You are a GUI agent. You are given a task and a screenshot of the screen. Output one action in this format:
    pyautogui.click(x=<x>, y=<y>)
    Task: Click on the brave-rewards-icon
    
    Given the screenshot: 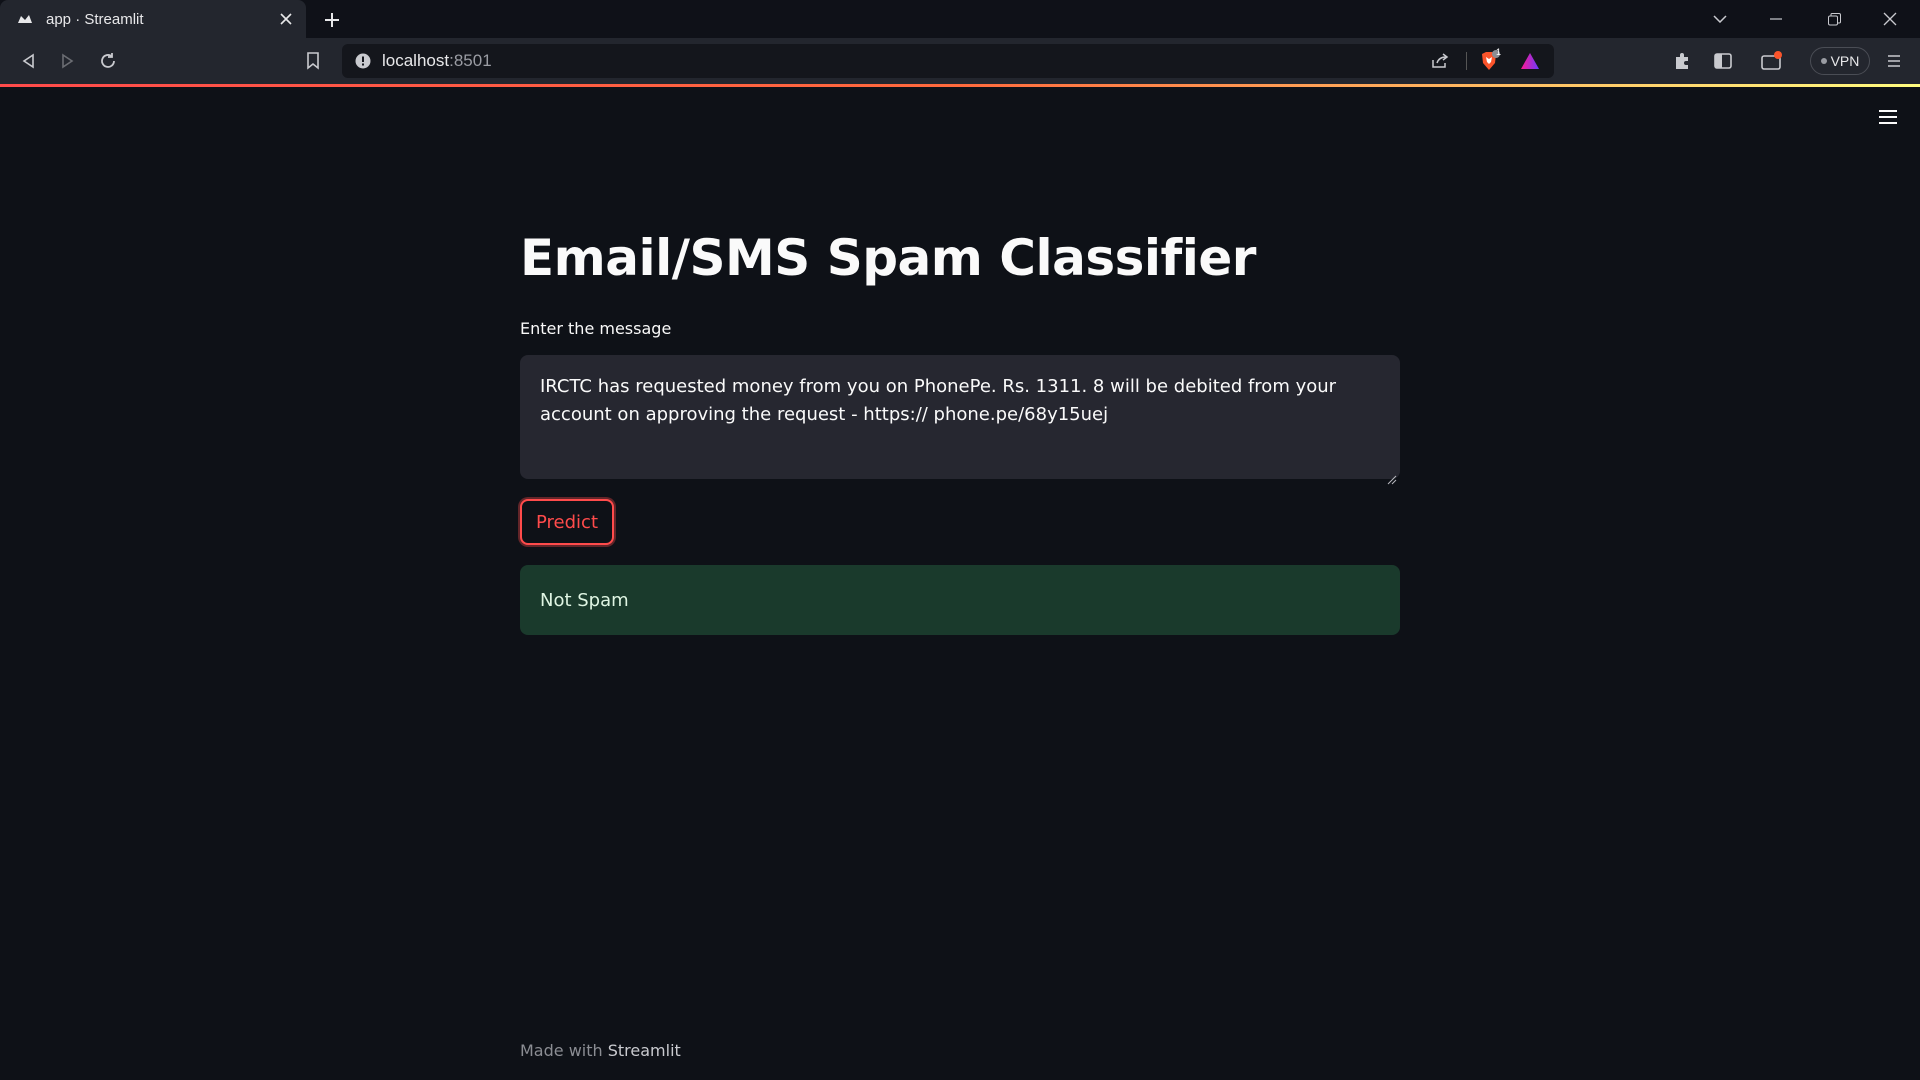 What is the action you would take?
    pyautogui.click(x=1530, y=61)
    